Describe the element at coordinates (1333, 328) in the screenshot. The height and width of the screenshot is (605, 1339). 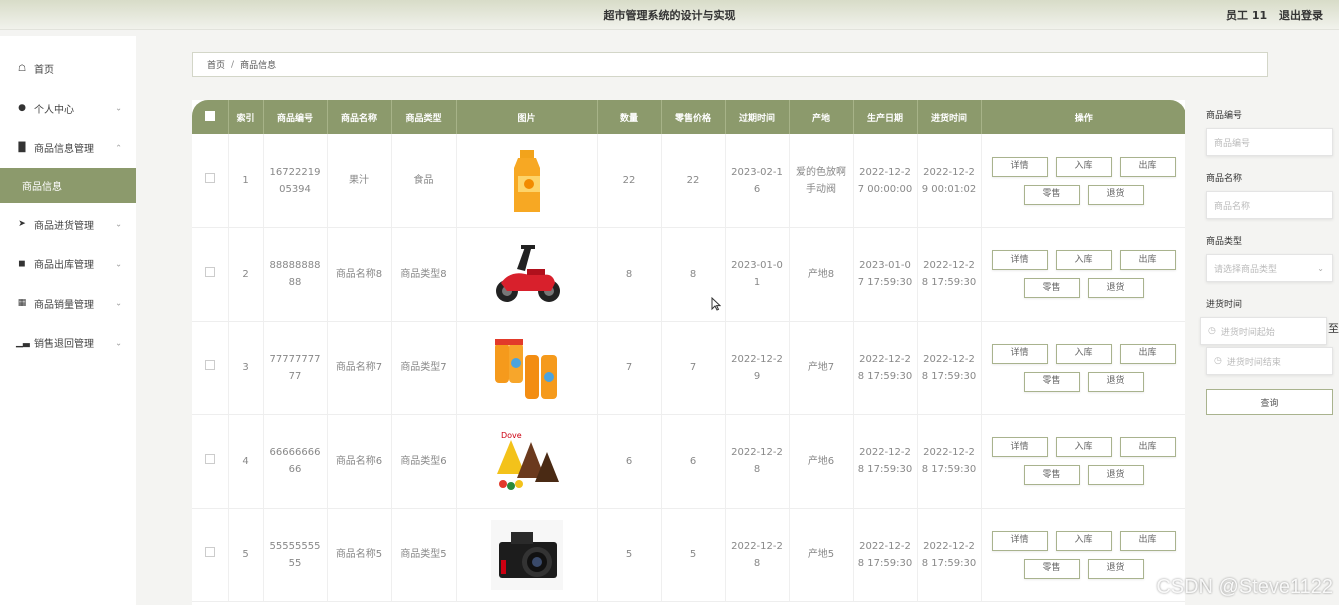
I see `range-separator: 至` at that location.